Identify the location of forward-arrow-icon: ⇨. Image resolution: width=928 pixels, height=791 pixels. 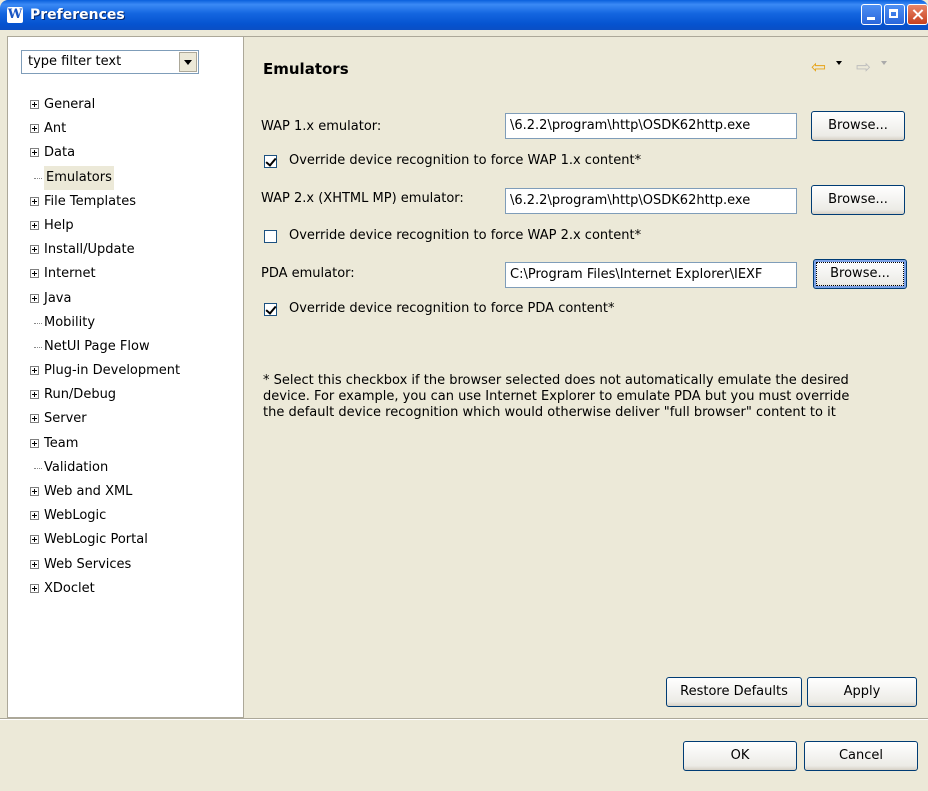
(863, 67).